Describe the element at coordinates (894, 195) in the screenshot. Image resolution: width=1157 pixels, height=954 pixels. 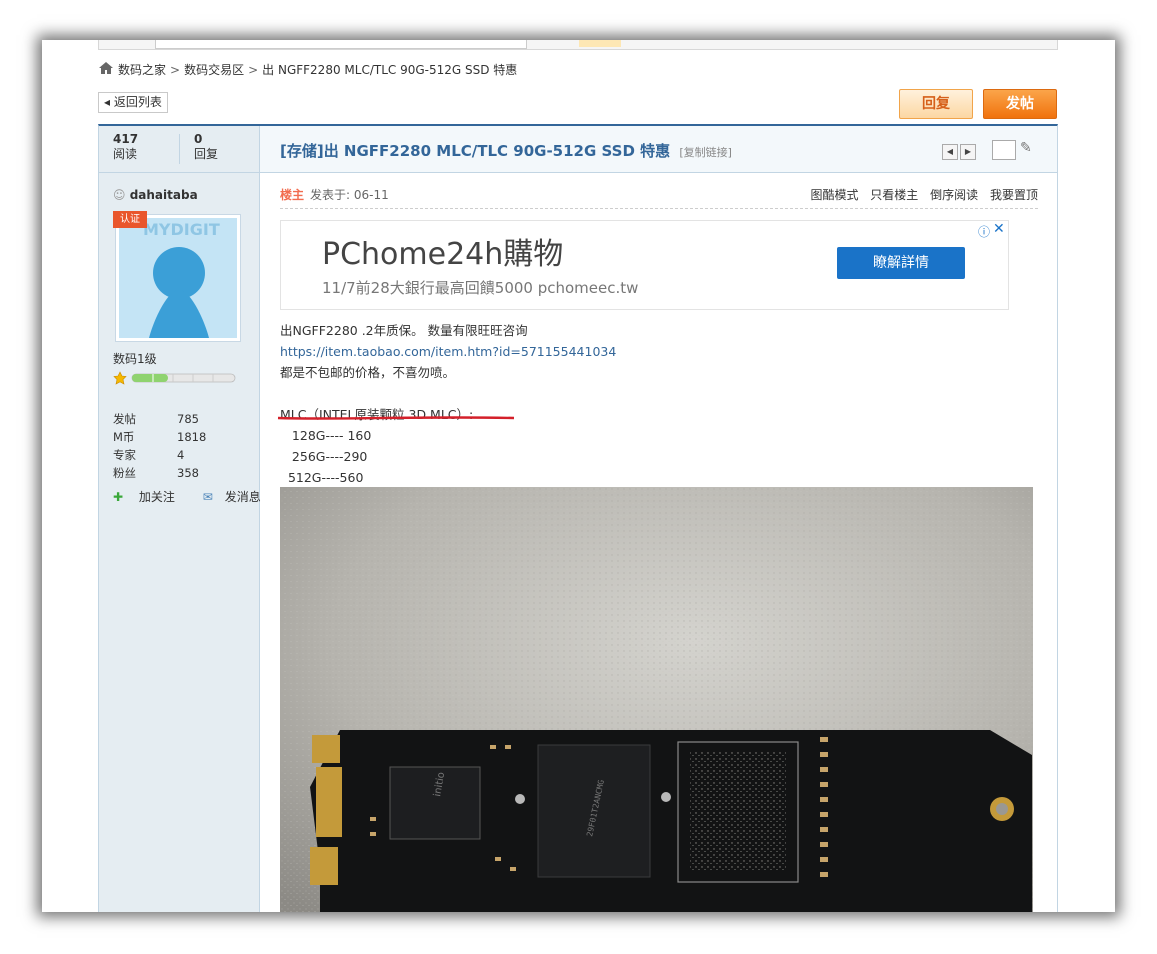
I see `op-only-link: 只看楼主` at that location.